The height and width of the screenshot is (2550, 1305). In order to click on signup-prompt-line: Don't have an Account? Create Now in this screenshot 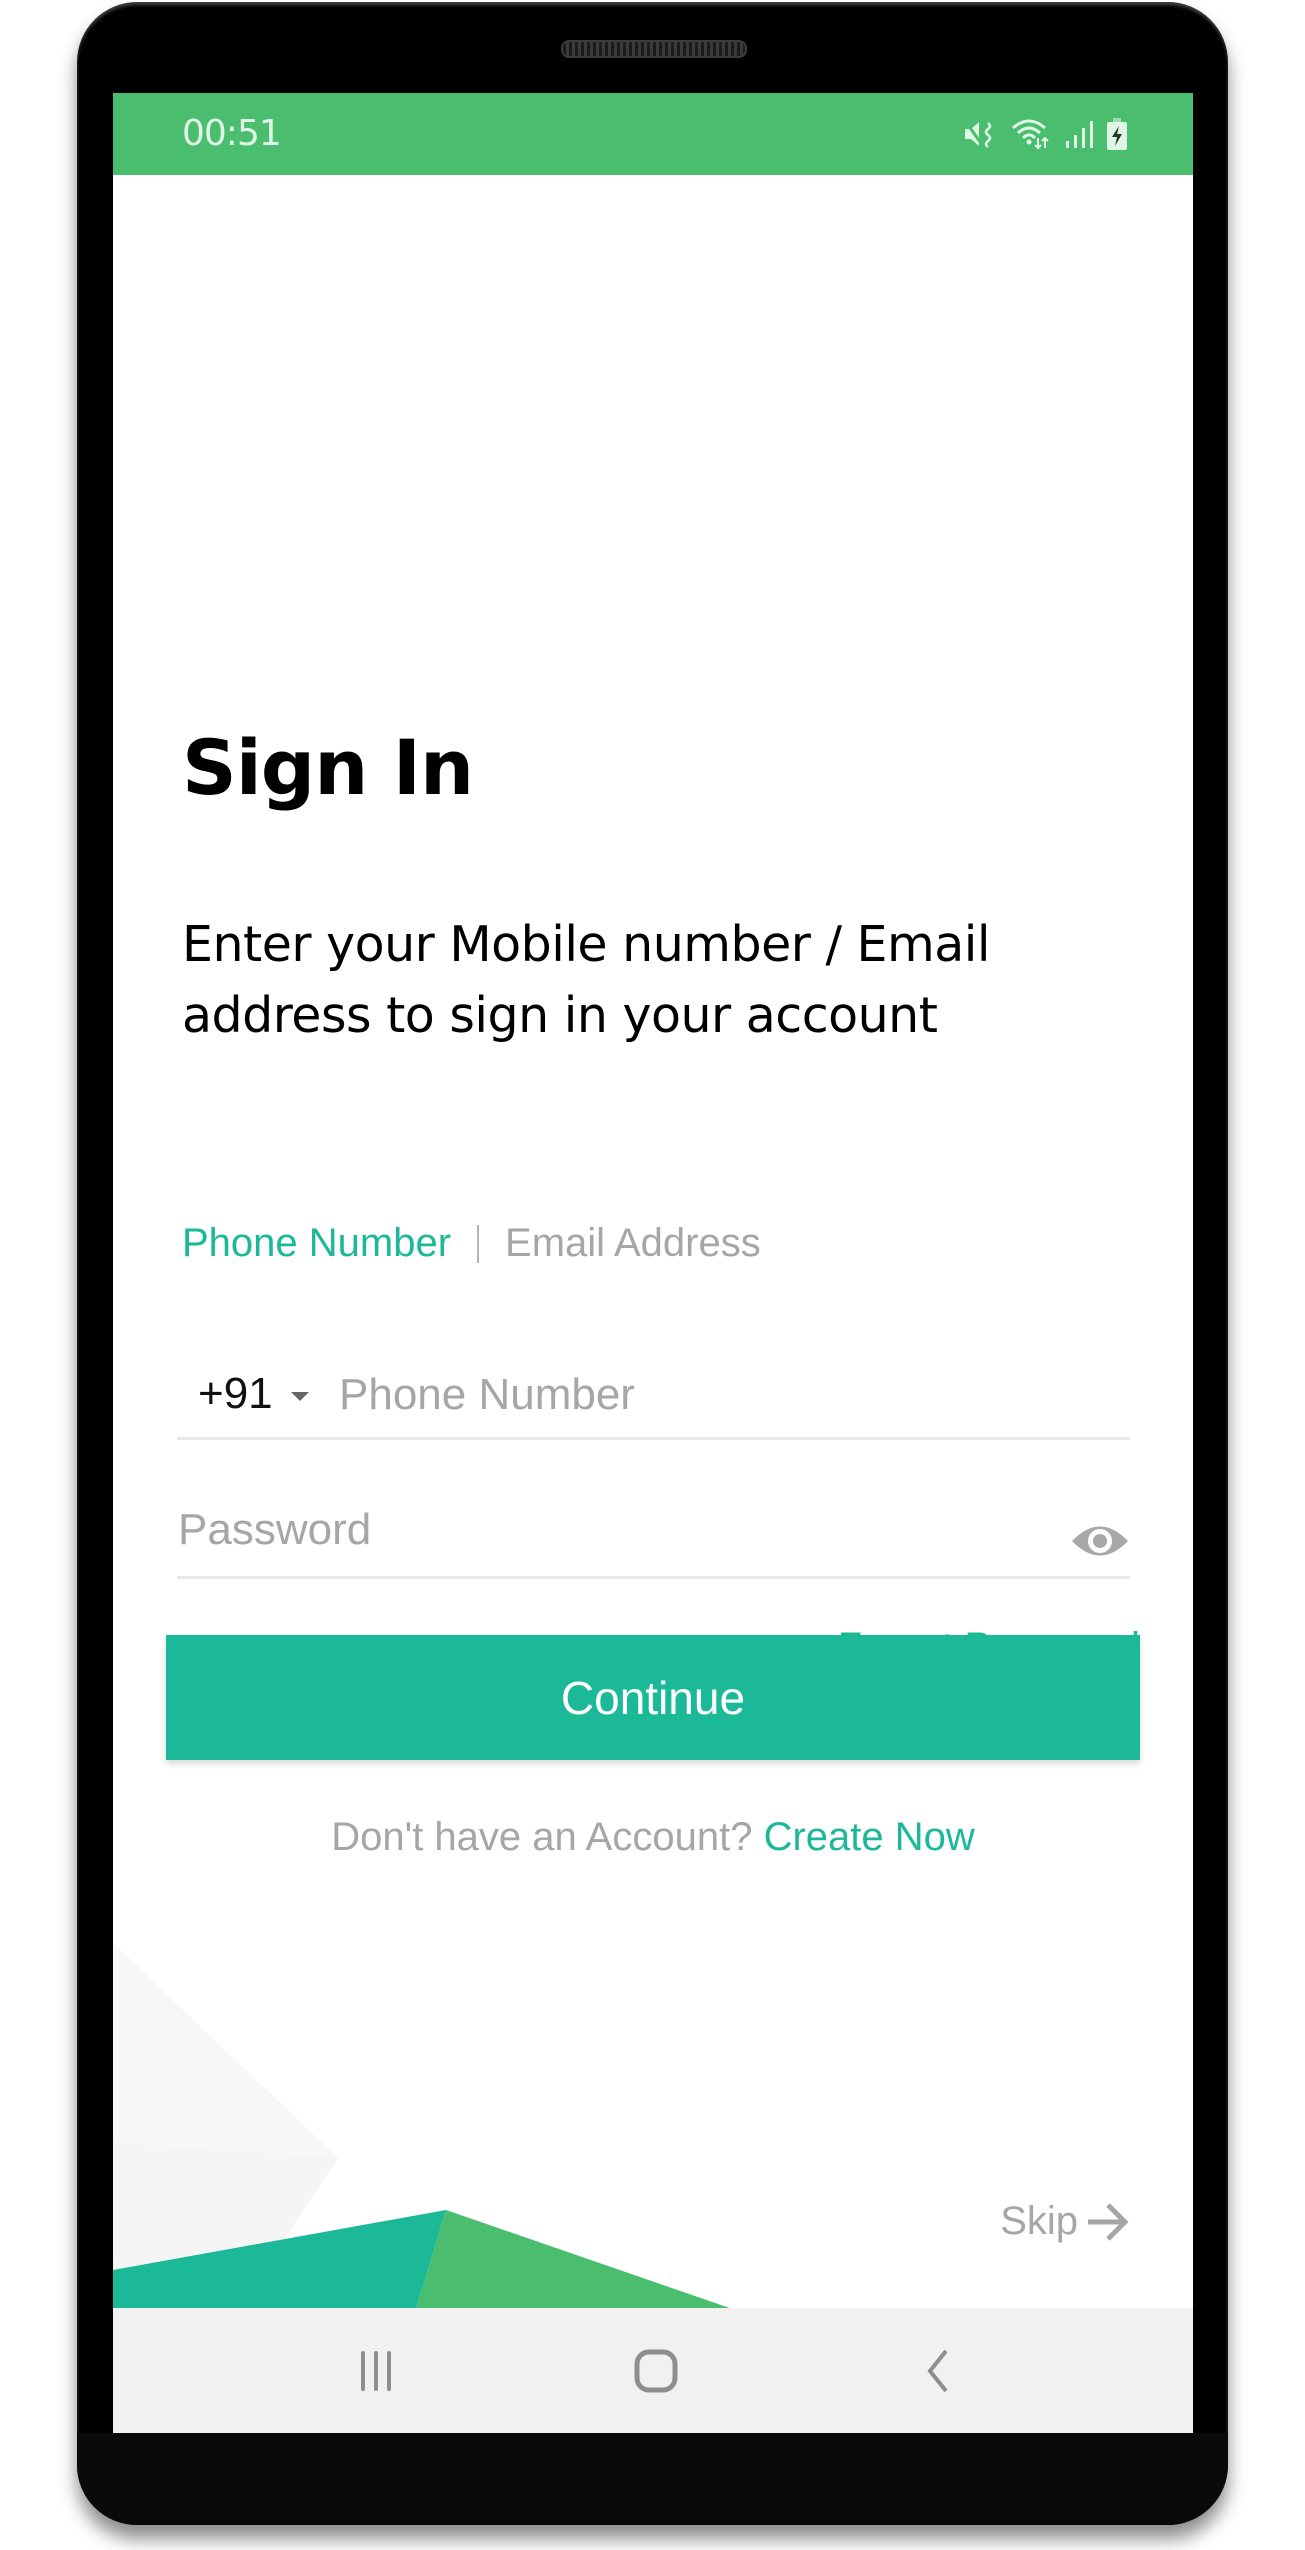, I will do `click(653, 1837)`.